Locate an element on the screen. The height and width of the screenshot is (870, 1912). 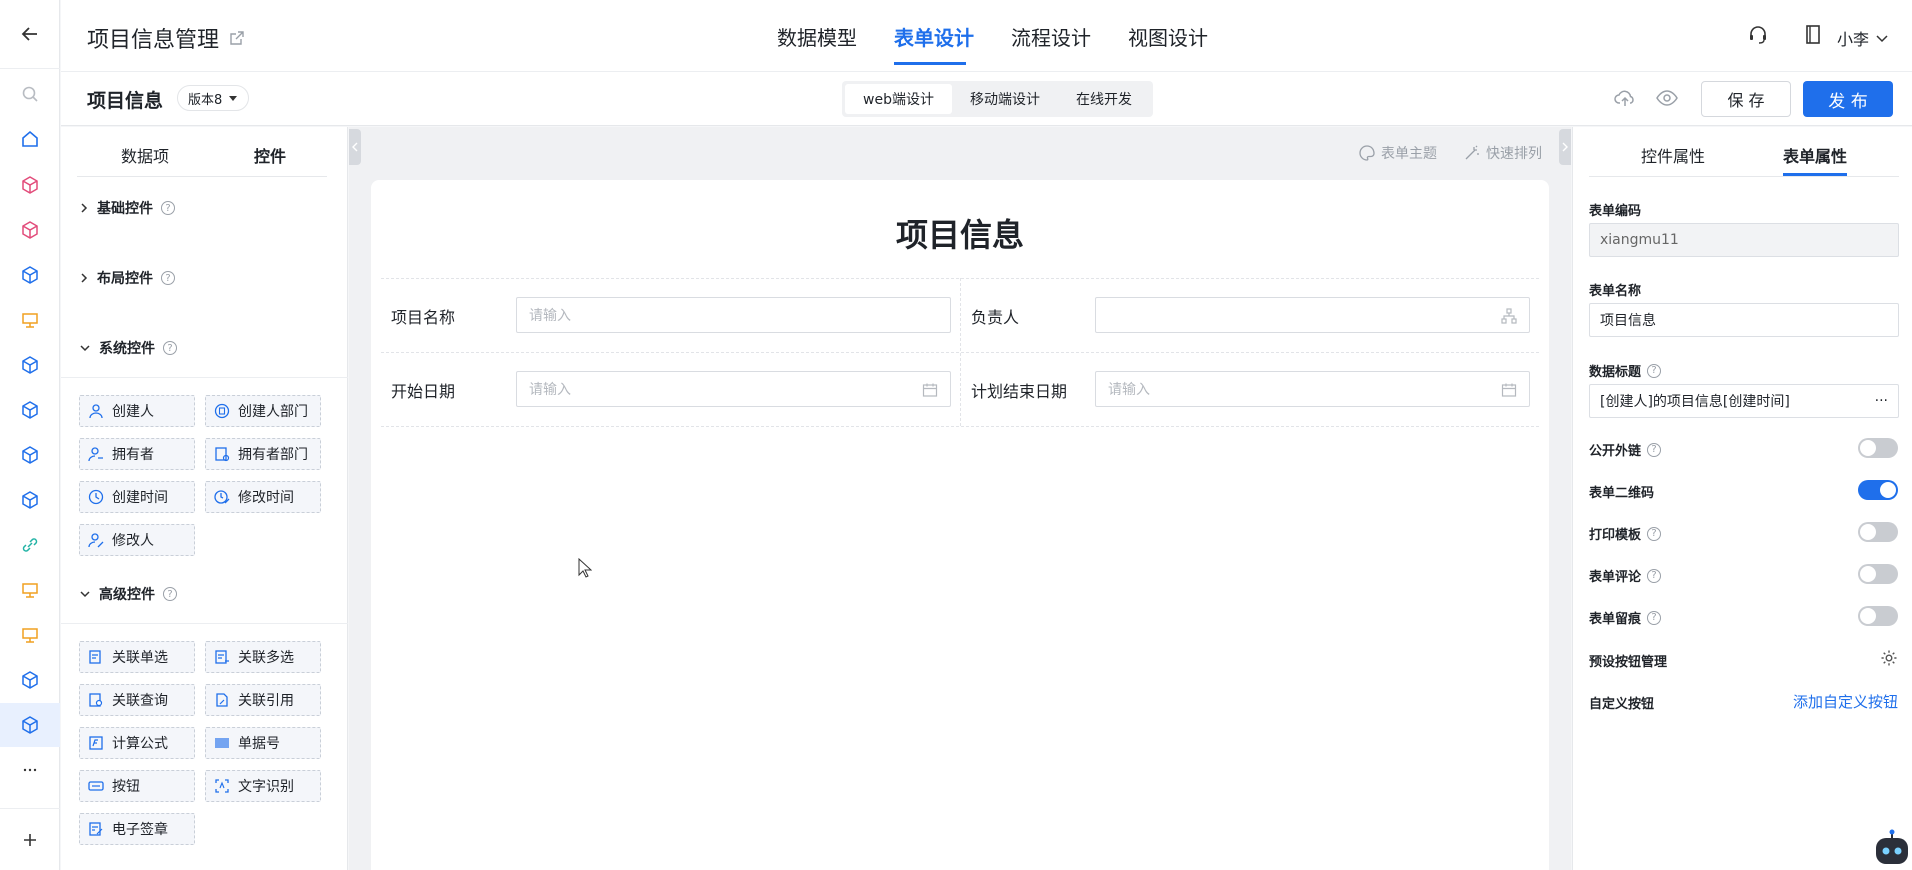
publish-button: 发 布 is located at coordinates (1848, 99).